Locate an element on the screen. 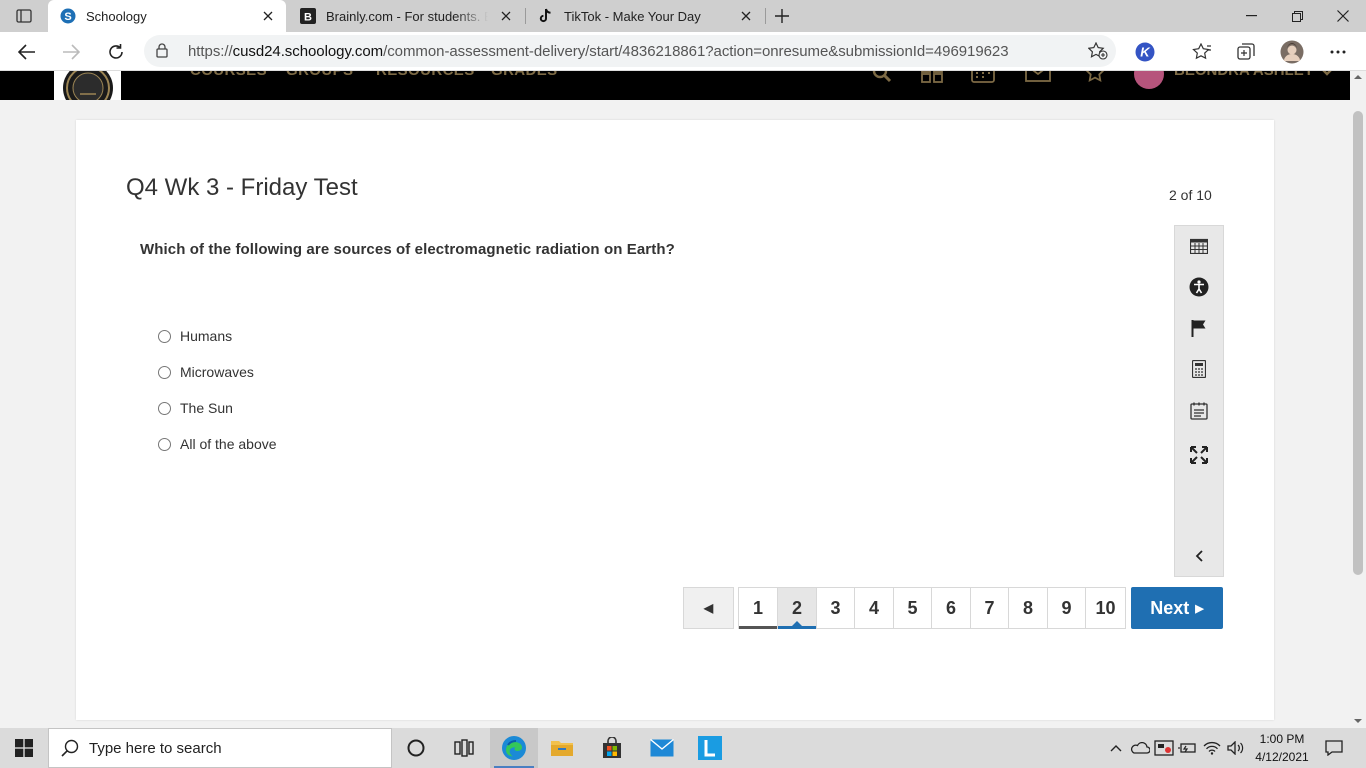 This screenshot has width=1366, height=768. scroll-up-icon is located at coordinates (1358, 77).